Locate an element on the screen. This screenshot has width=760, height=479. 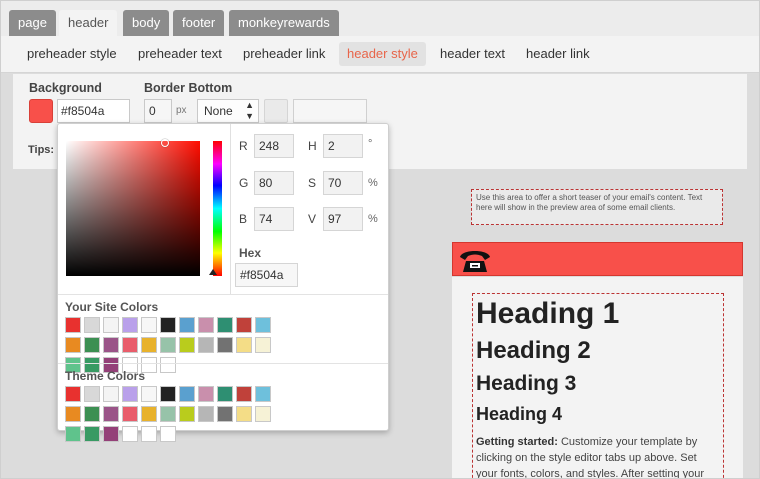
subtab-preheader-text: preheader text is located at coordinates (180, 54).